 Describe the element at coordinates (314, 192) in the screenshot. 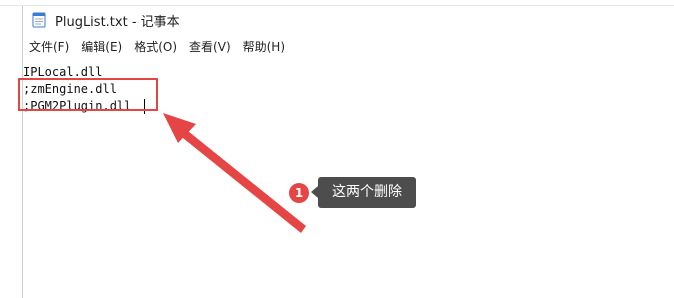

I see `callout-pointer` at that location.